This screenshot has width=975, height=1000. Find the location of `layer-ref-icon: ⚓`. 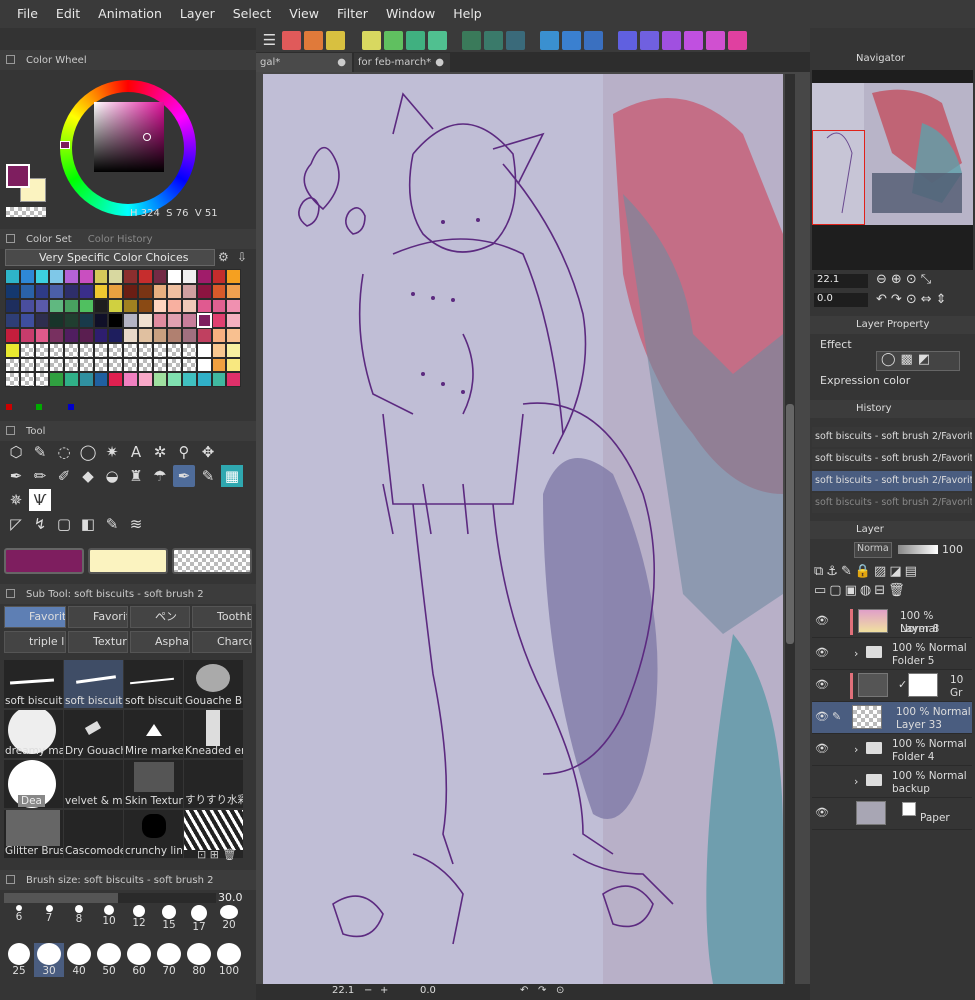

layer-ref-icon: ⚓ is located at coordinates (833, 571).